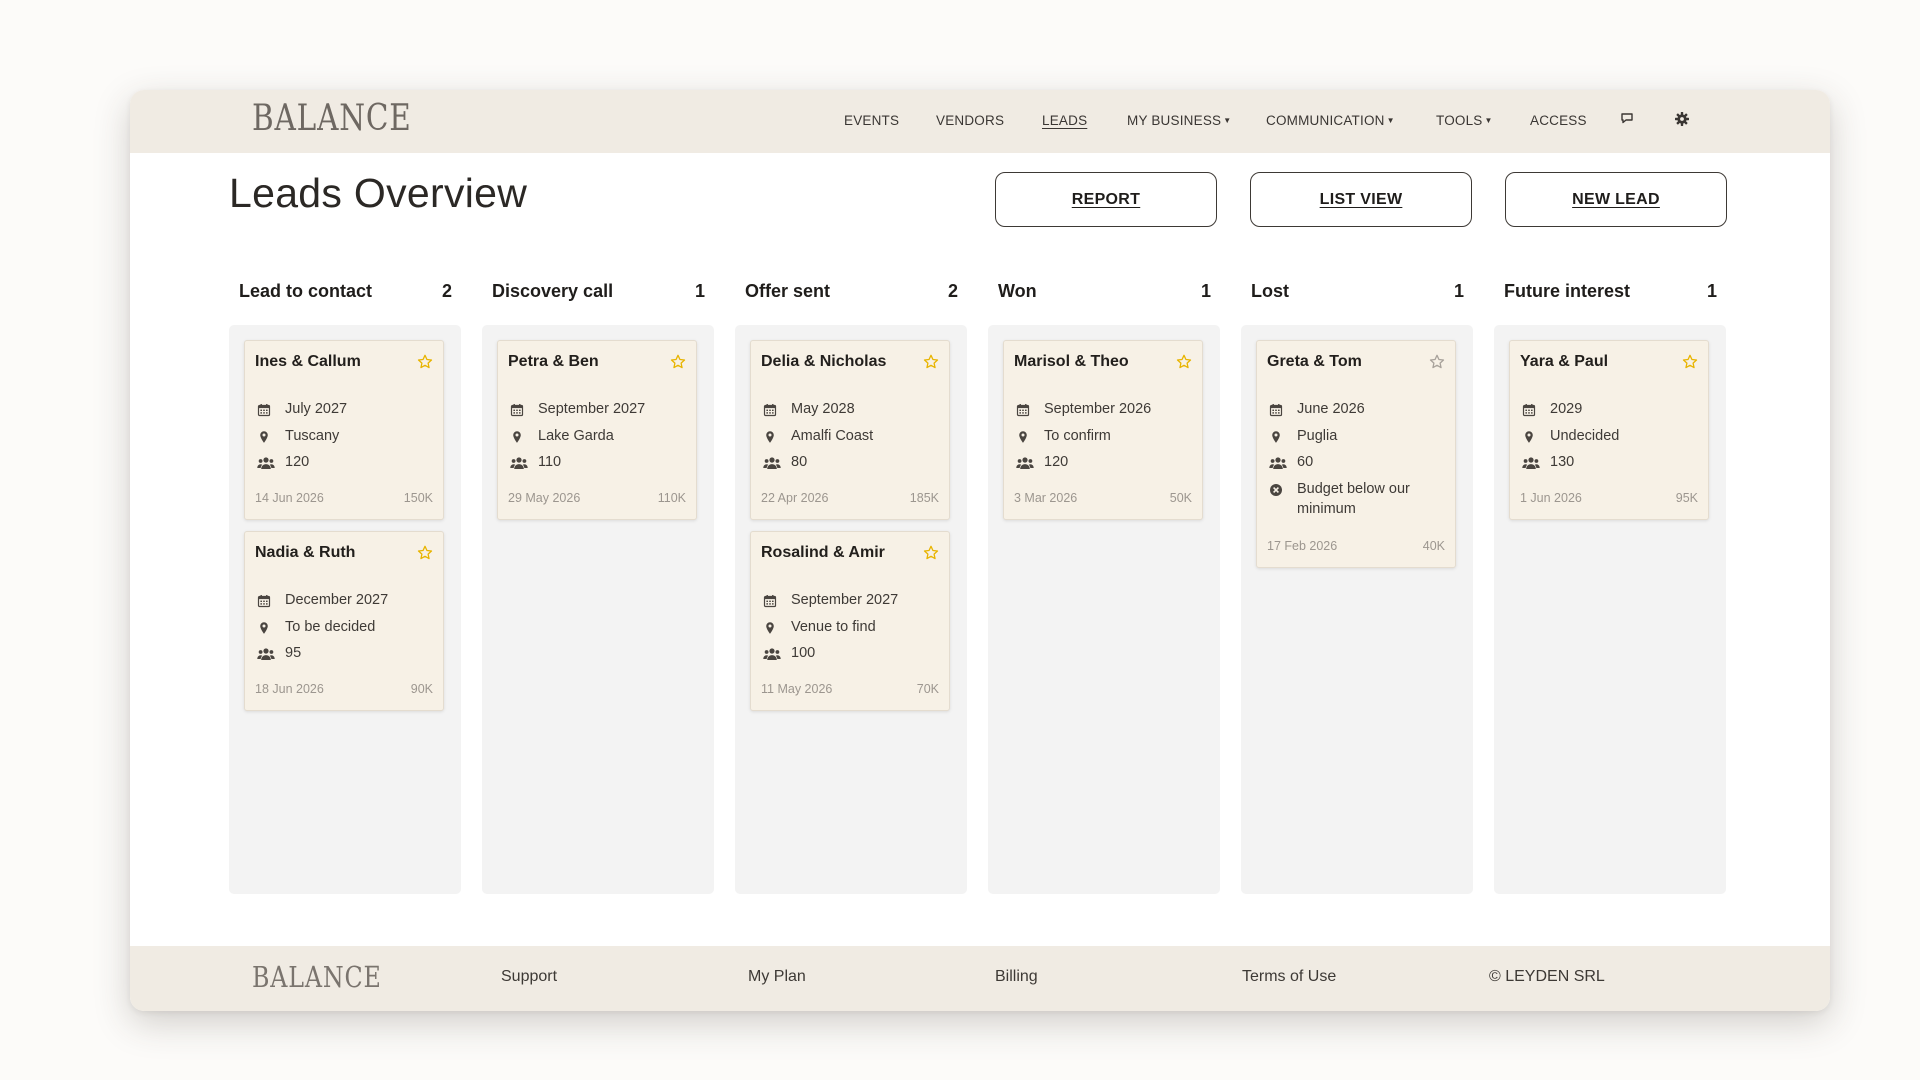 Image resolution: width=1920 pixels, height=1080 pixels. I want to click on column-header: Lead to contact 2, so click(345, 293).